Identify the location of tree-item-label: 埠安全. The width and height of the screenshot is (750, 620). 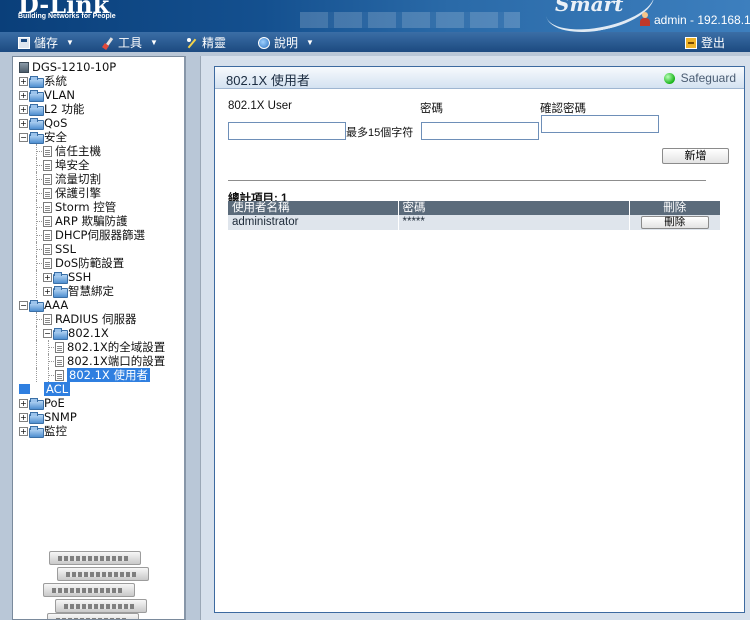
(72, 165).